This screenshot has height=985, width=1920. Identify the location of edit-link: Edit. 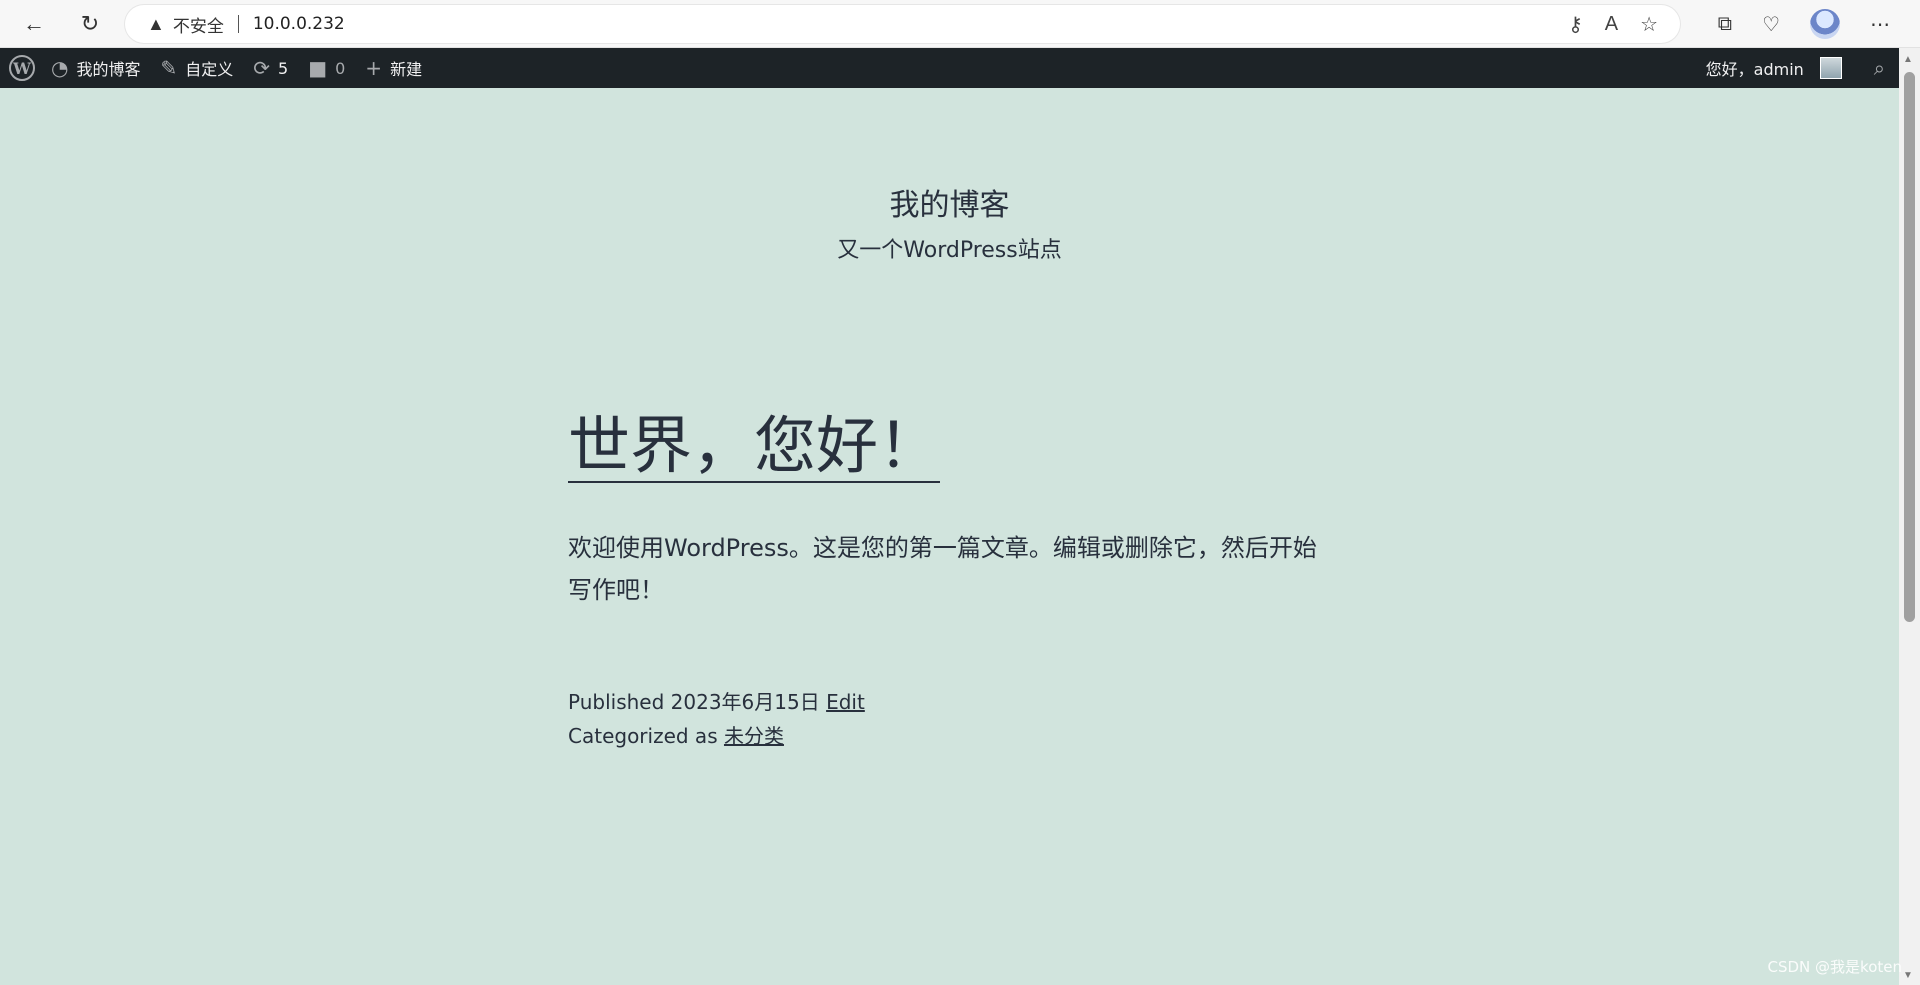
(845, 702).